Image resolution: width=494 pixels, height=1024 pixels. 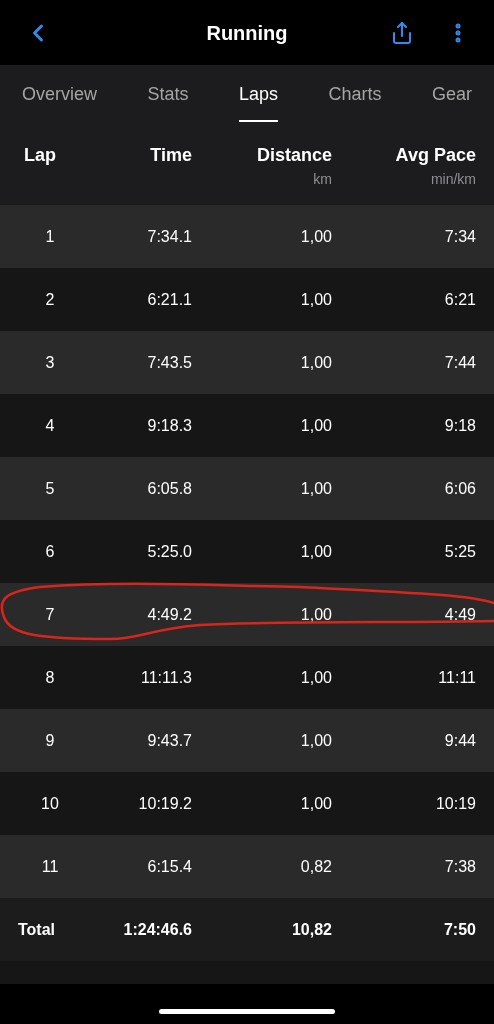 I want to click on lap-number: 7, so click(x=50, y=614).